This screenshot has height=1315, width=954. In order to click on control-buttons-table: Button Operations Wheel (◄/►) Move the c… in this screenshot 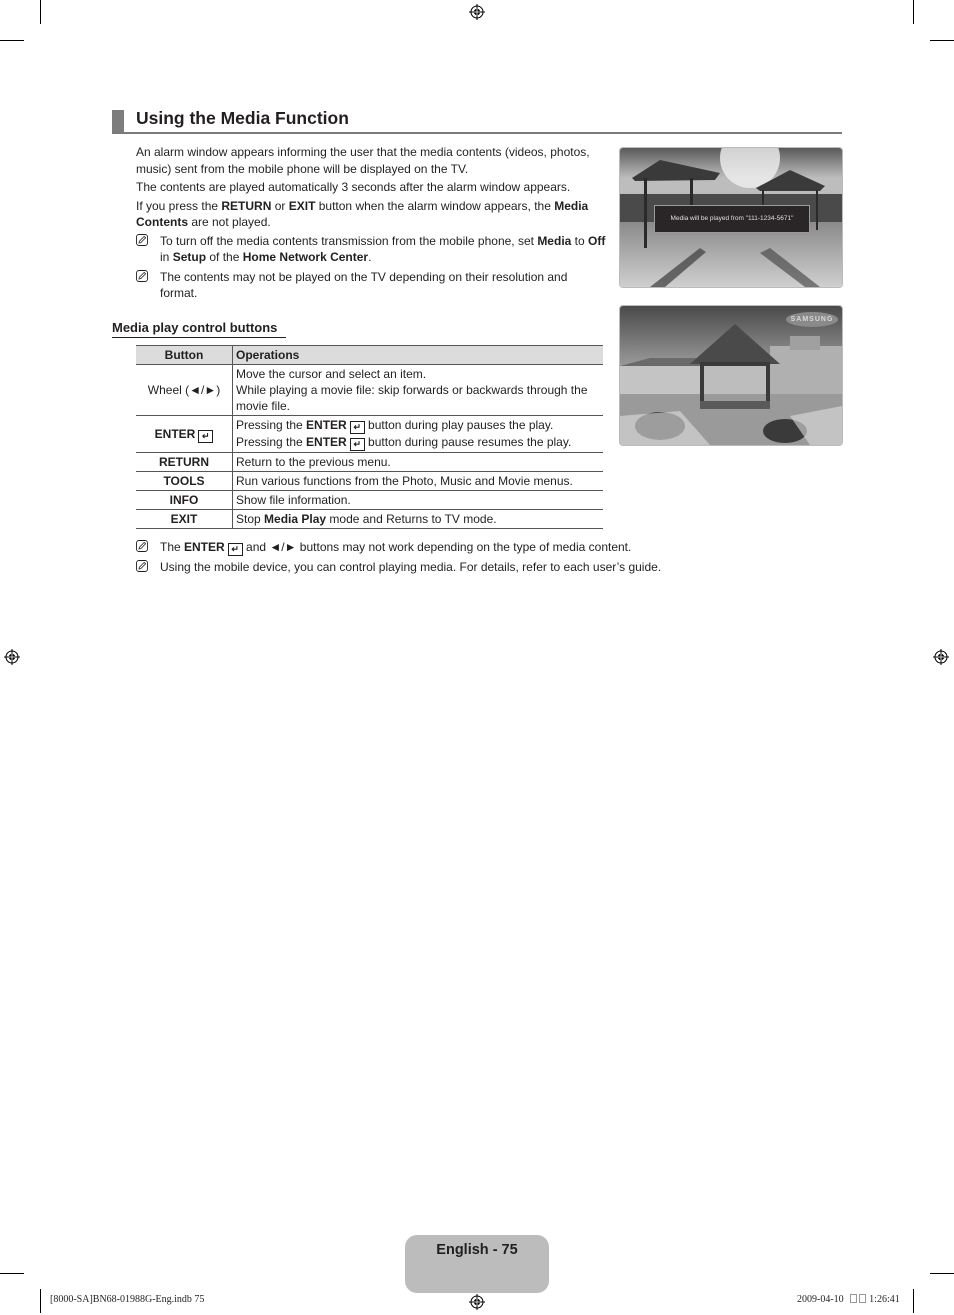, I will do `click(369, 437)`.